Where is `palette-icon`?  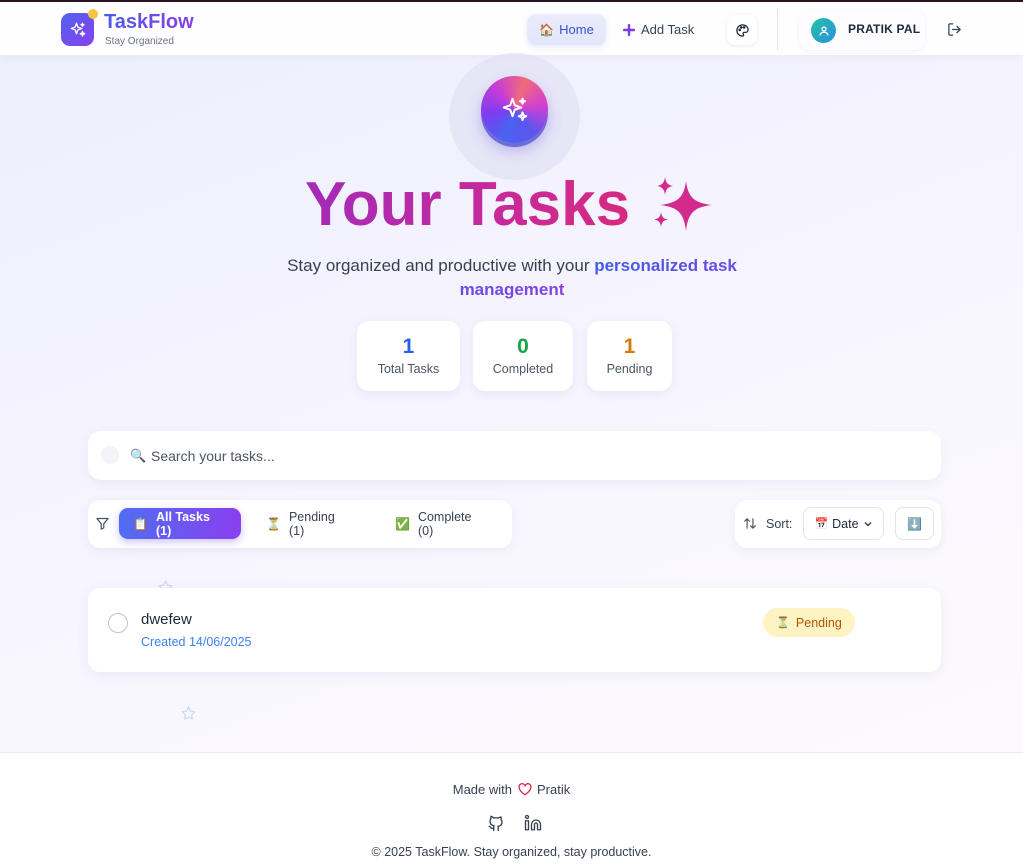
palette-icon is located at coordinates (742, 30).